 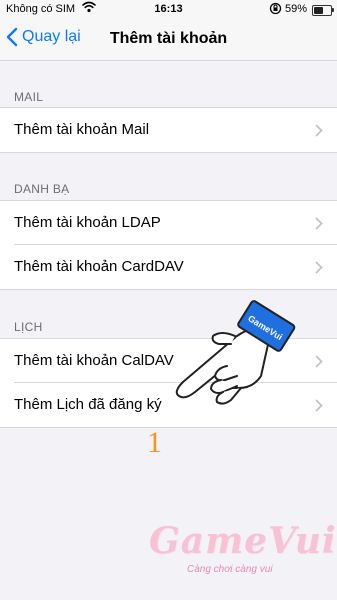 What do you see at coordinates (275, 10) in the screenshot?
I see `orientation-lock-icon` at bounding box center [275, 10].